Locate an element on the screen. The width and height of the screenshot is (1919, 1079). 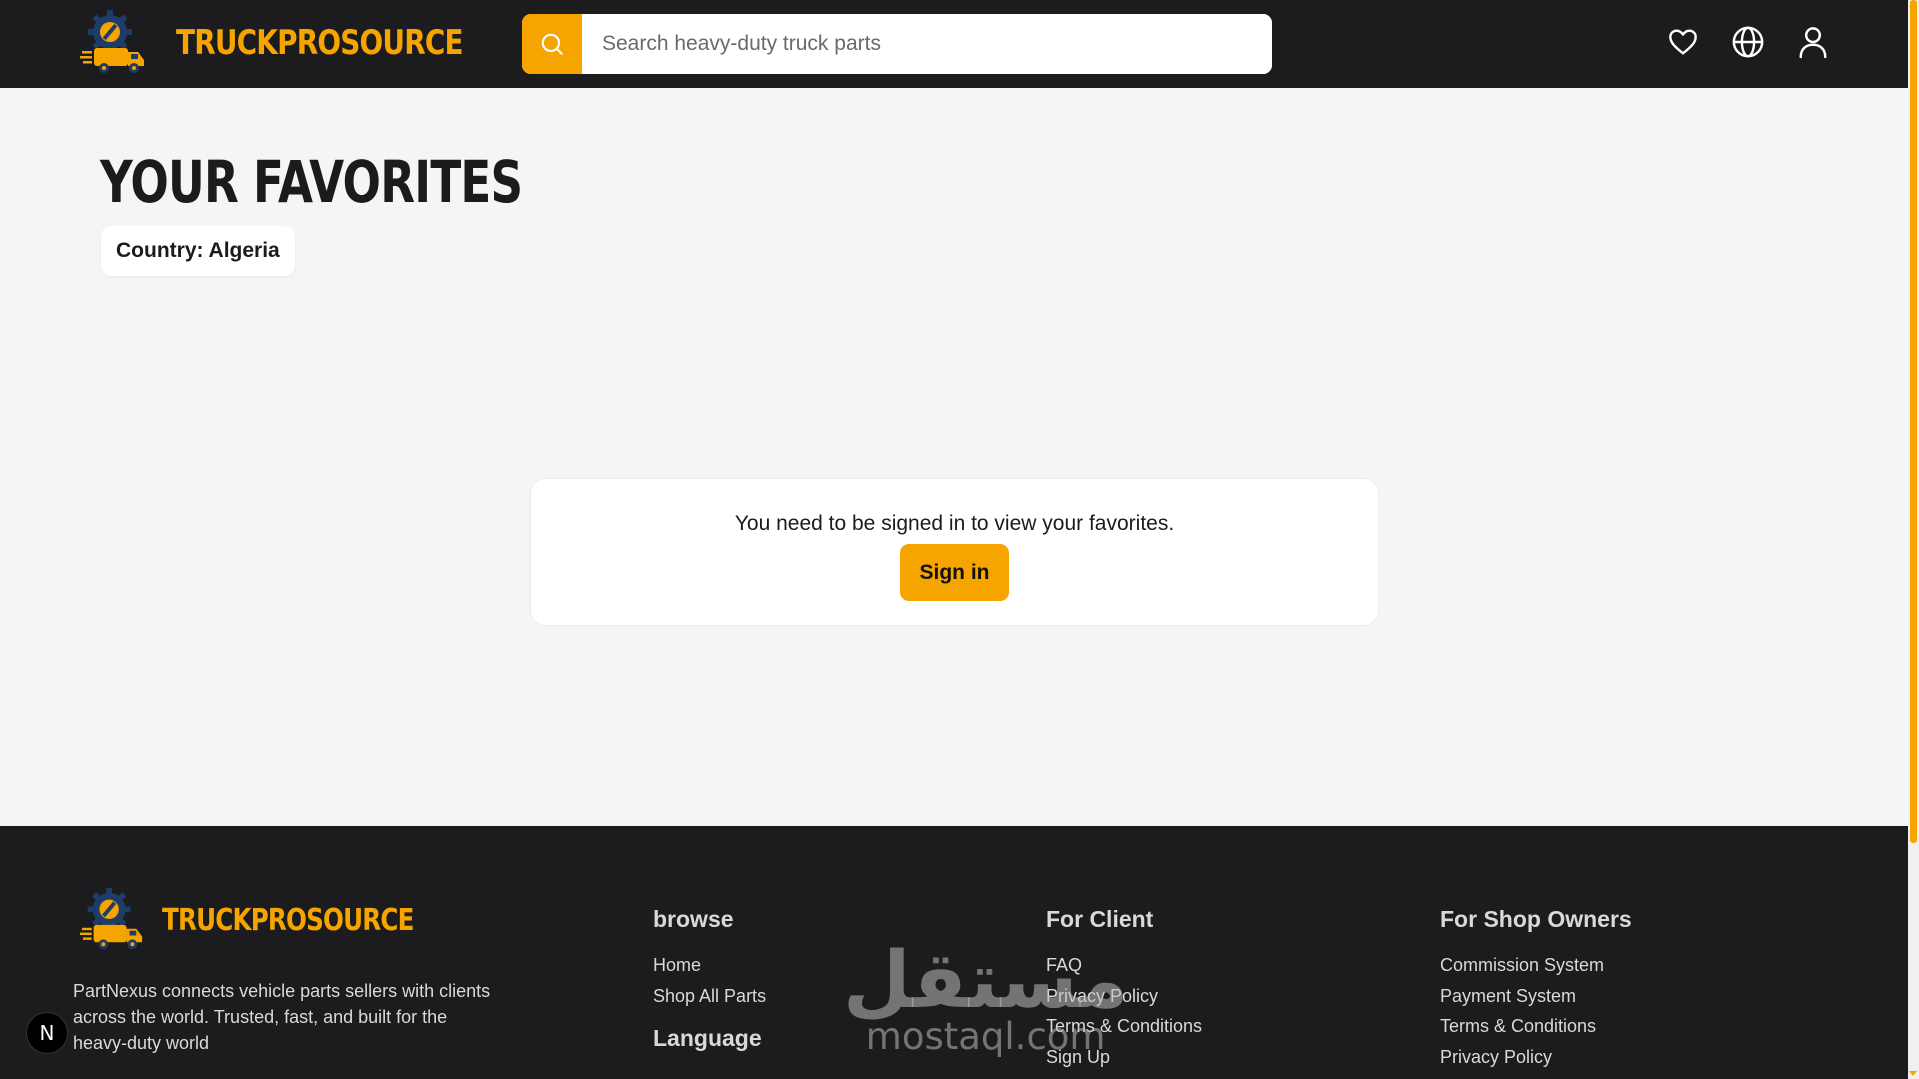
search-button is located at coordinates (552, 44).